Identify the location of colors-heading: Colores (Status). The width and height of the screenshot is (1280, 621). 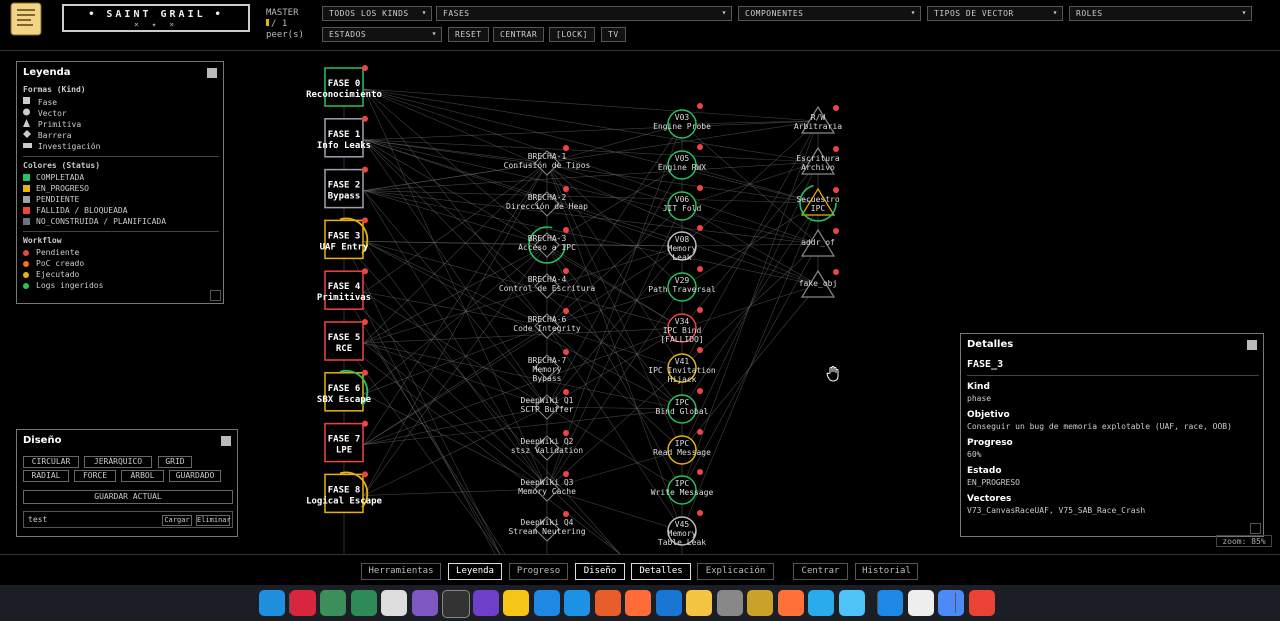
(62, 165).